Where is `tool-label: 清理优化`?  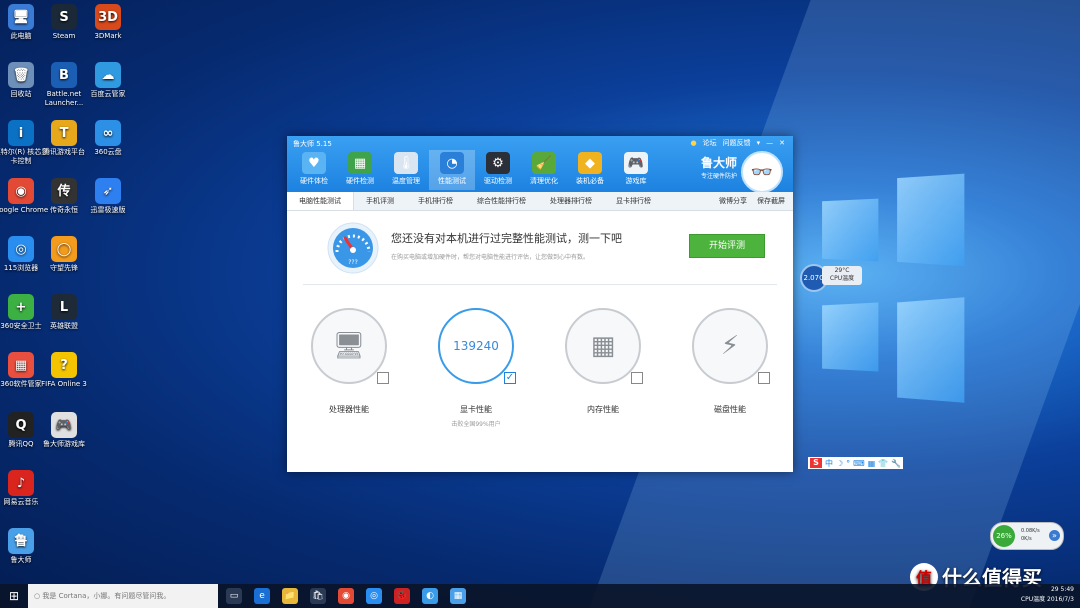 tool-label: 清理优化 is located at coordinates (544, 181).